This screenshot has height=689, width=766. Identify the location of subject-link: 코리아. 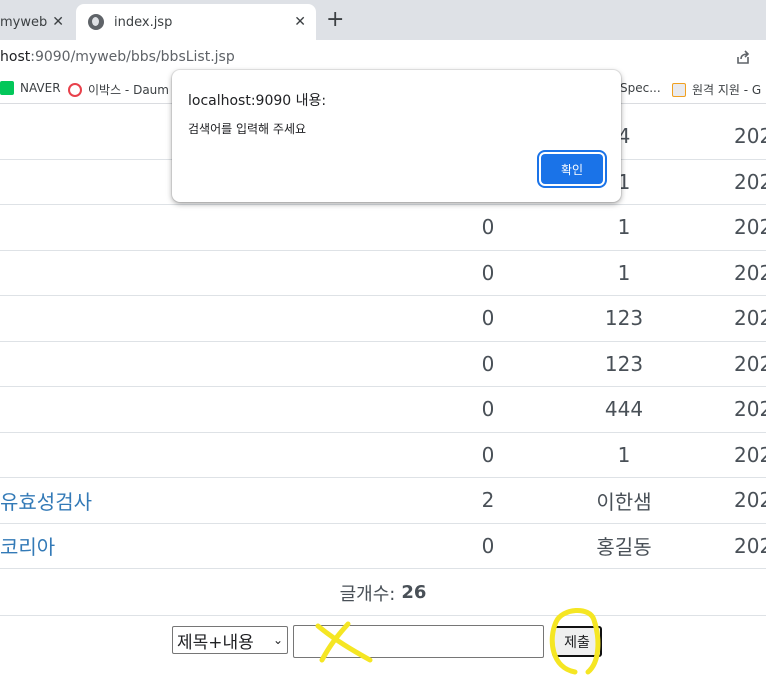
(27, 546).